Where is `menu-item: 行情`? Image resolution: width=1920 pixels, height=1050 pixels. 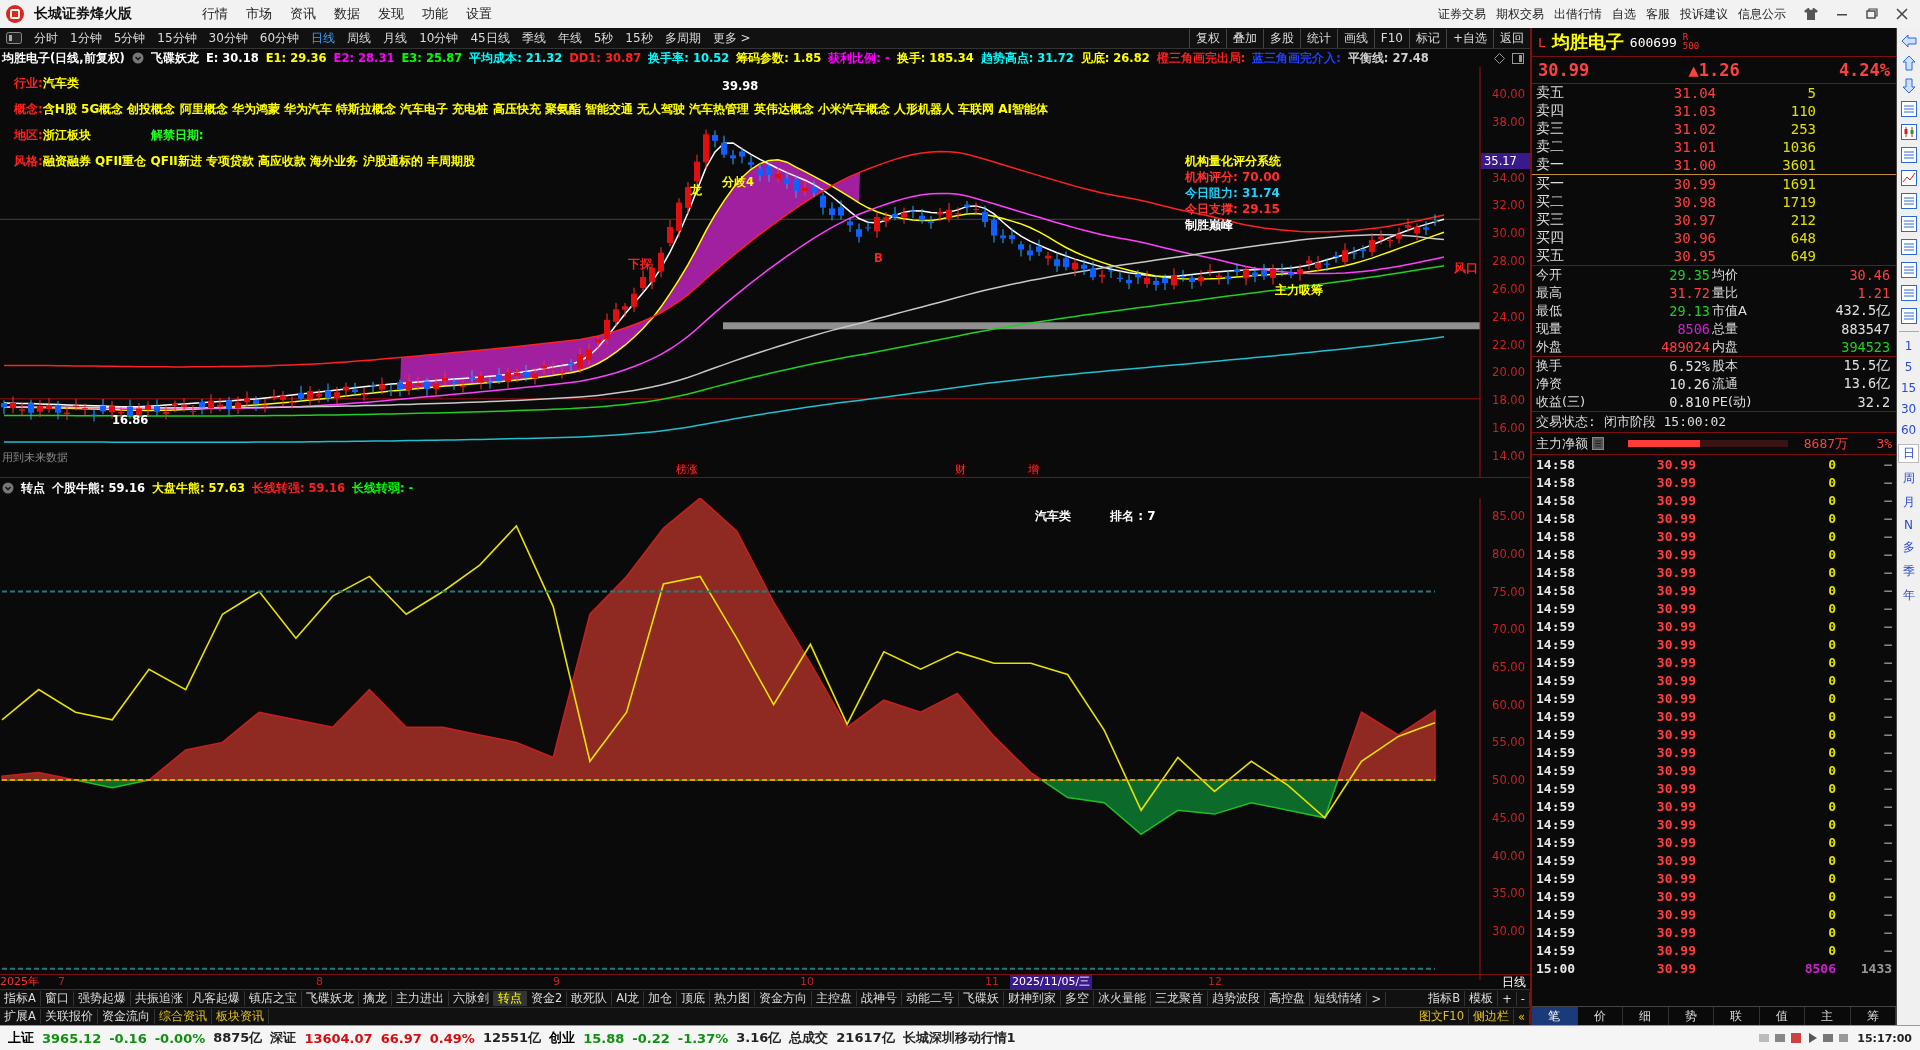 menu-item: 行情 is located at coordinates (215, 14).